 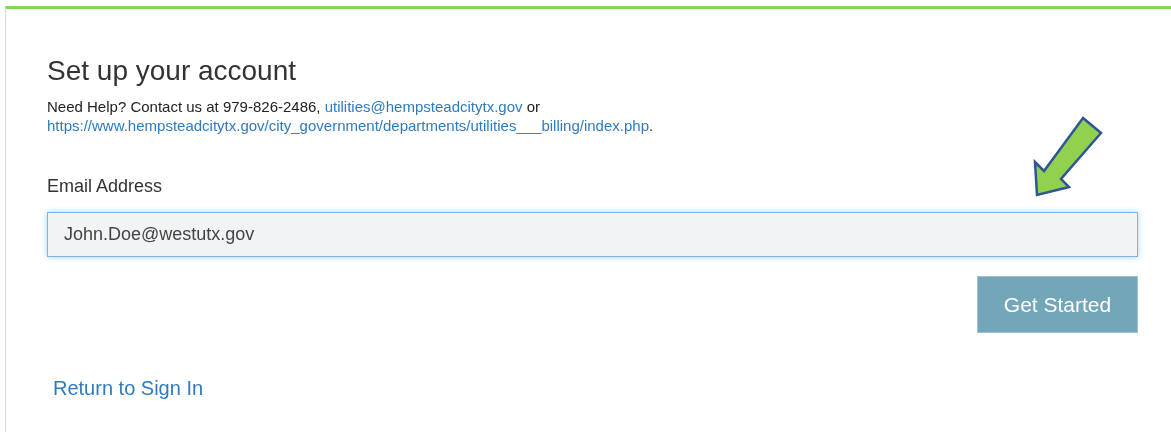 What do you see at coordinates (592, 234) in the screenshot?
I see `email-field: John.Doe@westutx.gov` at bounding box center [592, 234].